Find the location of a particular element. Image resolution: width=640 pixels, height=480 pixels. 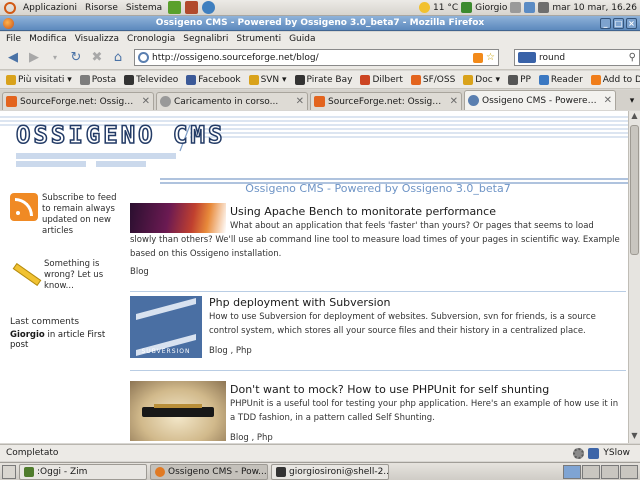

bookmark-label: SF/OSS is located at coordinates (439, 79).